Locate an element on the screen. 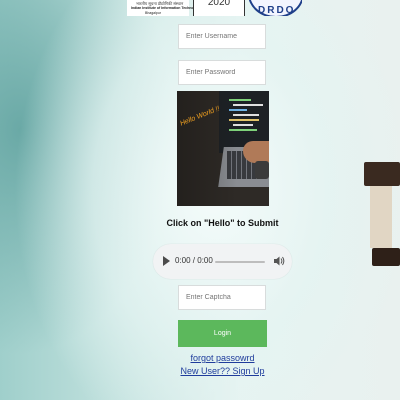 The image size is (400, 400). object-bottom is located at coordinates (386, 257).